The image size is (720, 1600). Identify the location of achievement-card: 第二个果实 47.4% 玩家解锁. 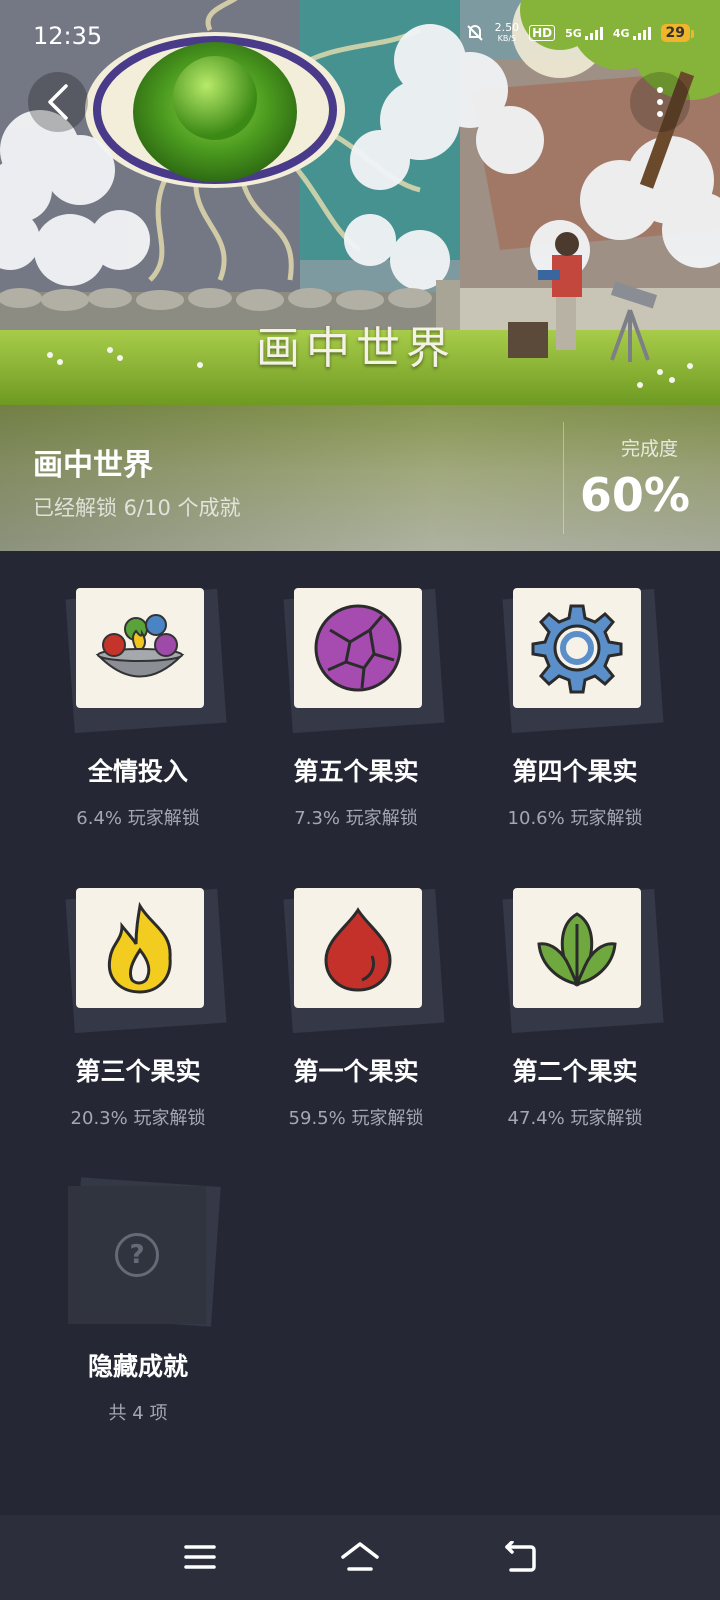
(575, 1009).